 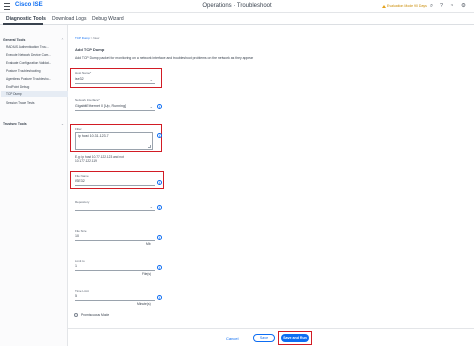 What do you see at coordinates (93, 136) in the screenshot?
I see `filter-value: ip host 10.31.123.7` at bounding box center [93, 136].